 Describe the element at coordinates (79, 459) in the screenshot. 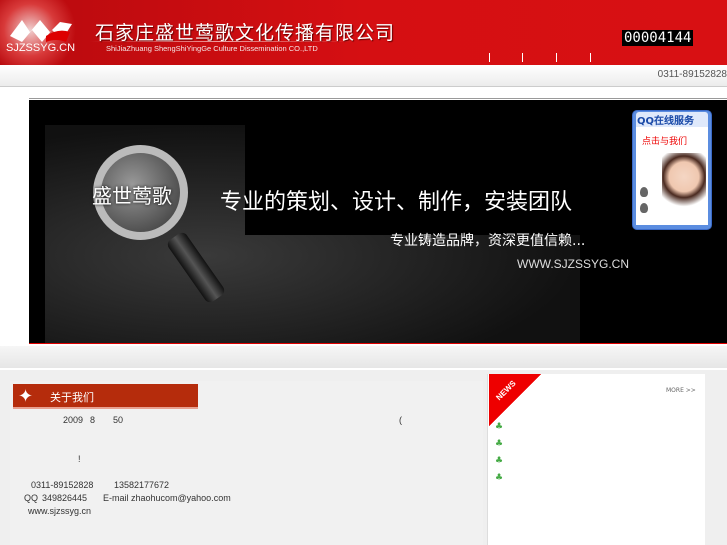

I see `about-exclaim: !` at that location.